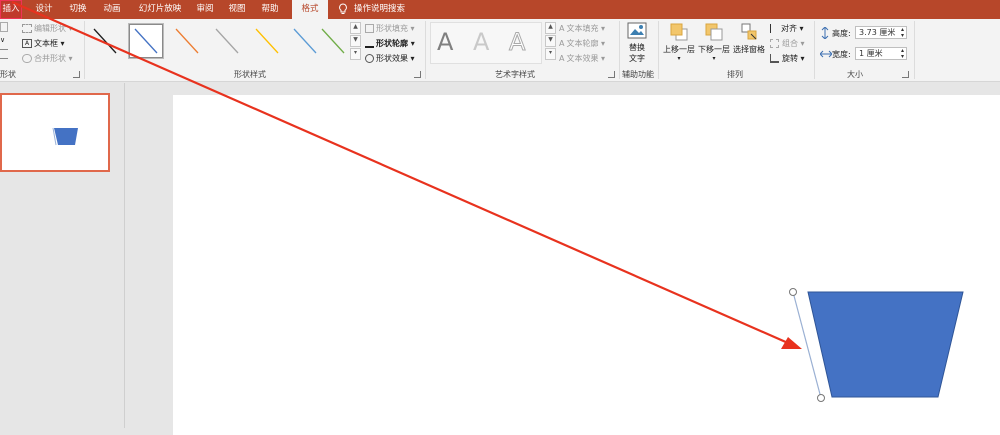  I want to click on annotation-arrowhead, so click(791, 343).